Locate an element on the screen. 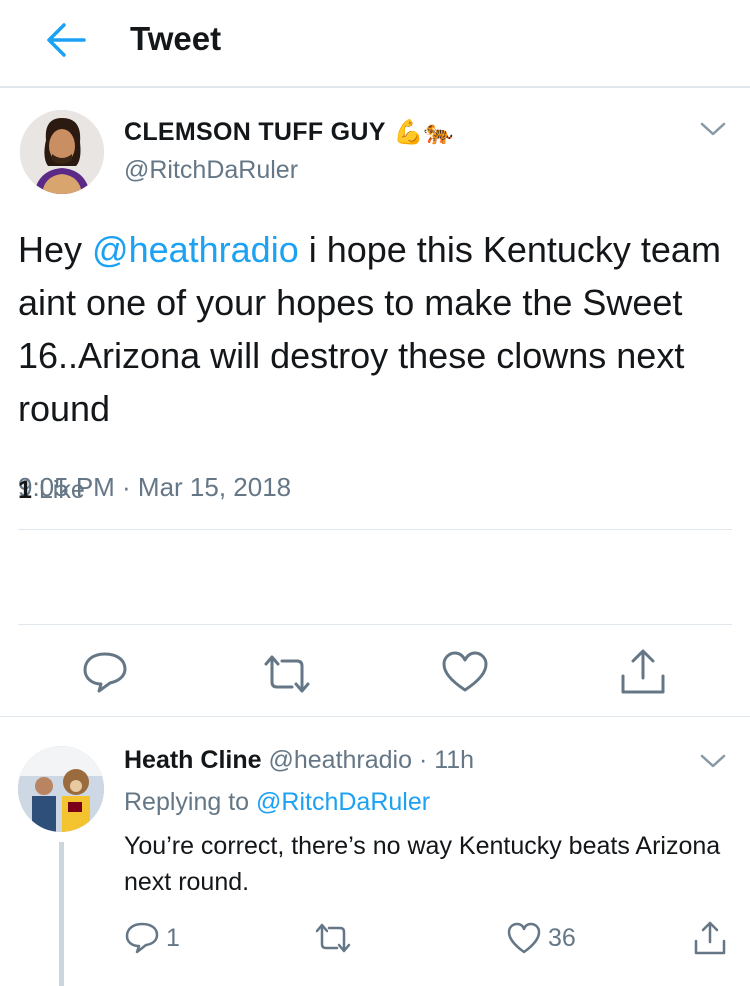  author-handle: @RitchDaRuler is located at coordinates (211, 170).